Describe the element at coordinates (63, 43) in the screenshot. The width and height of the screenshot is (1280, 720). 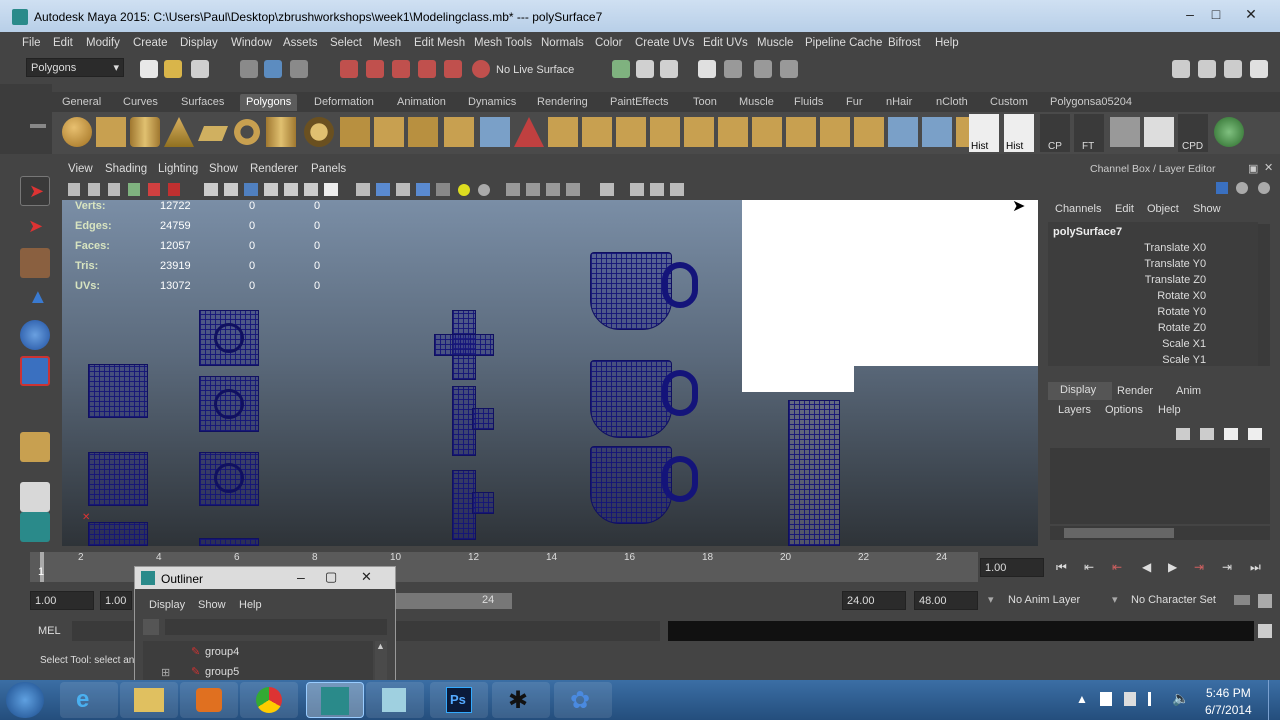
I see `menu-edit: Edit` at that location.